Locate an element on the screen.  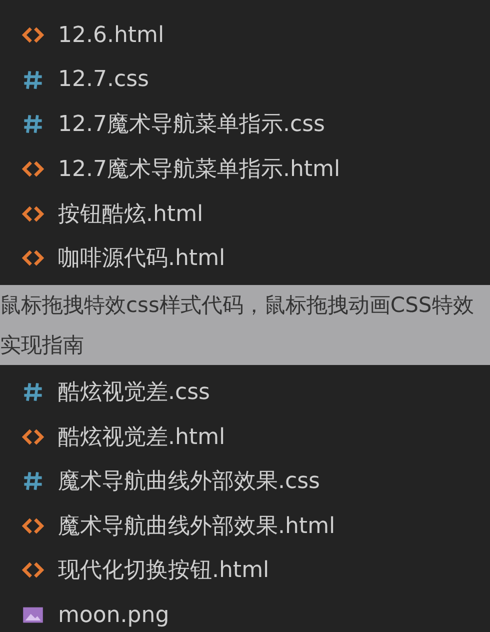
file-item: 按钮酷炫.html is located at coordinates (245, 213).